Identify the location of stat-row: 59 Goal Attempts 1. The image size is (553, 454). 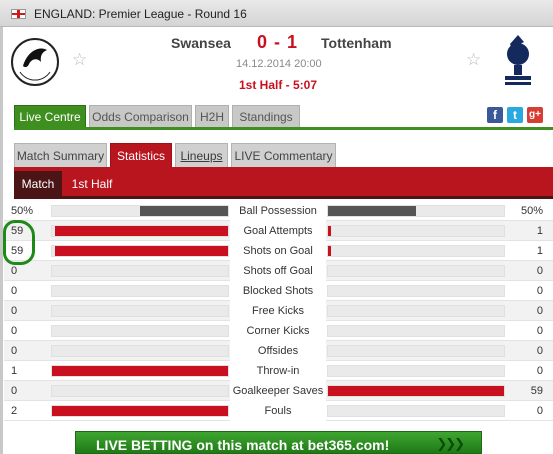
(278, 231).